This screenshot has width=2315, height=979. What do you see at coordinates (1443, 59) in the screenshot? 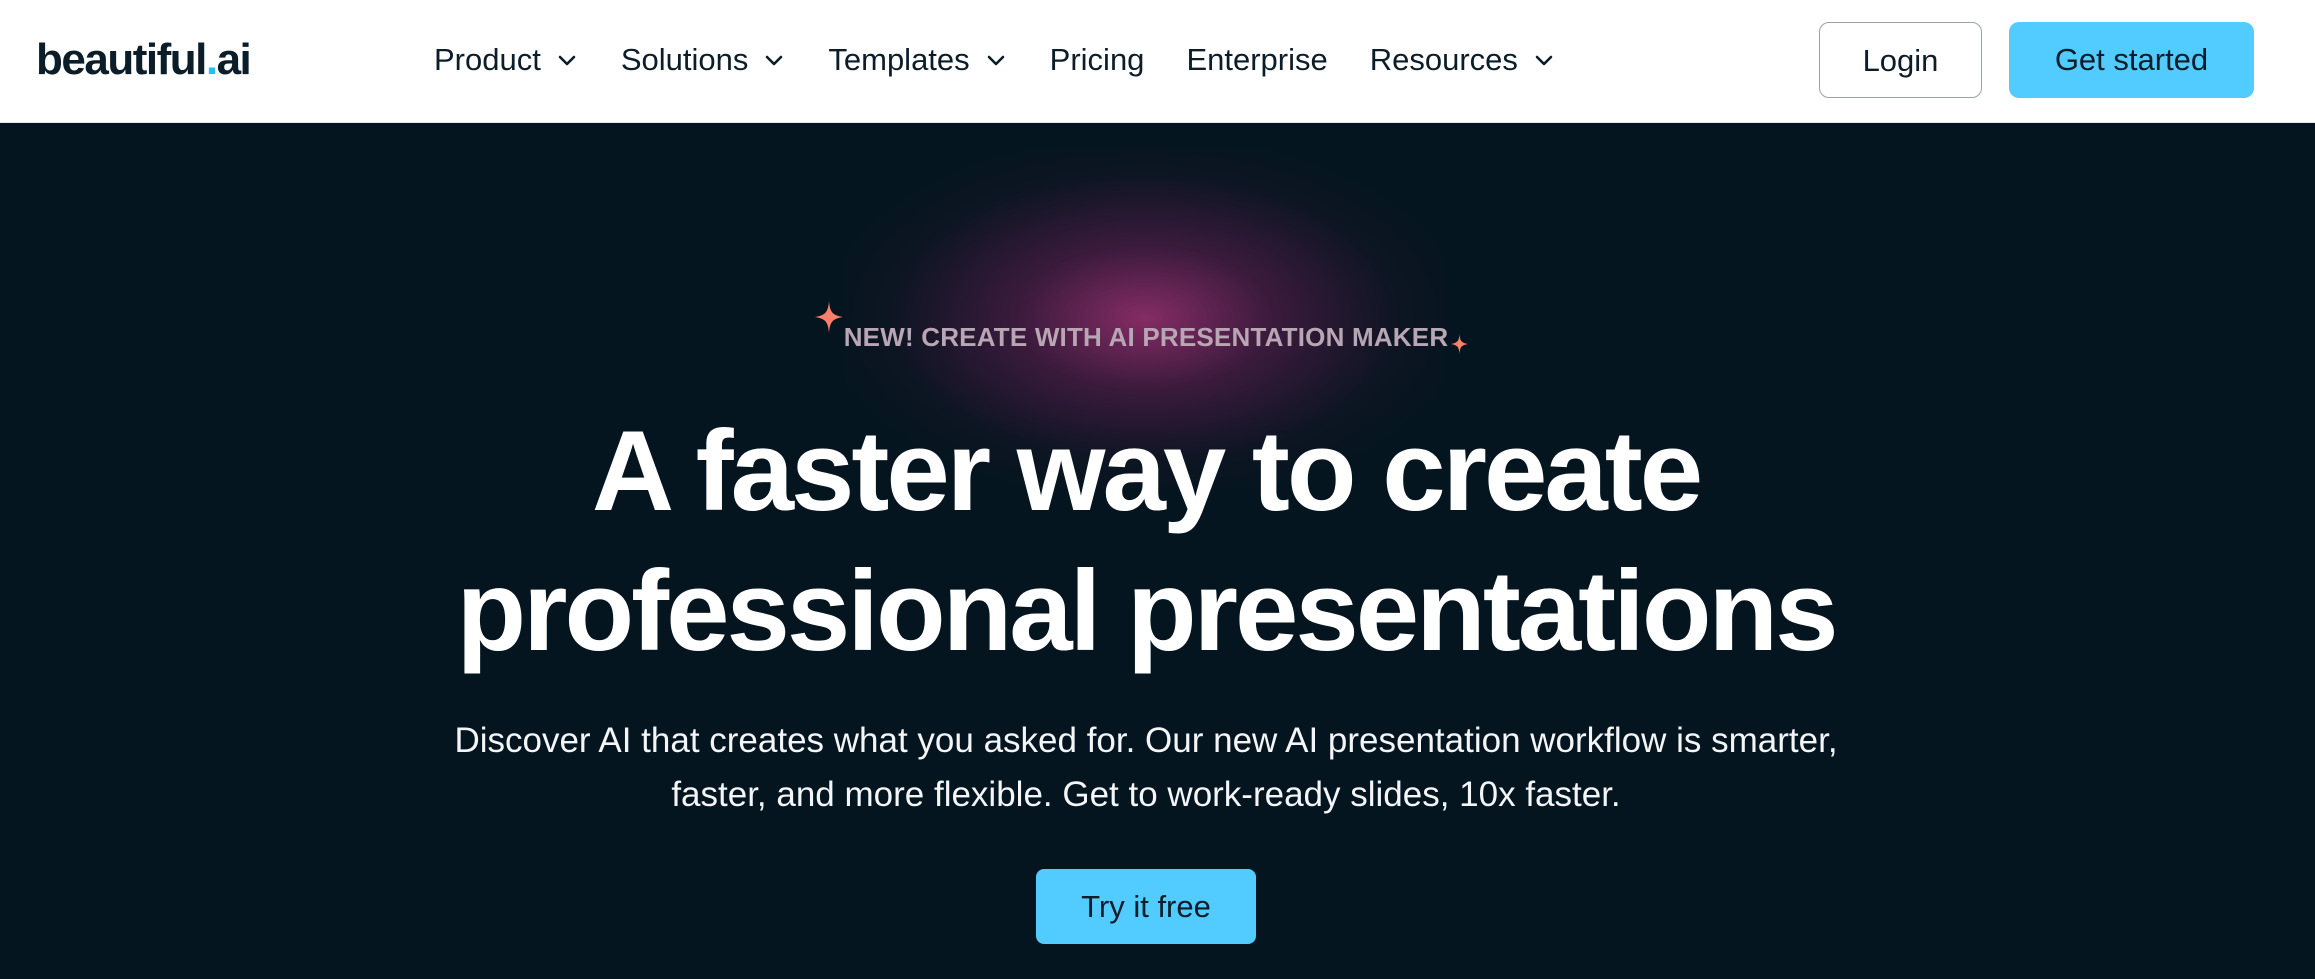
I see `nav-item-label: Resources` at bounding box center [1443, 59].